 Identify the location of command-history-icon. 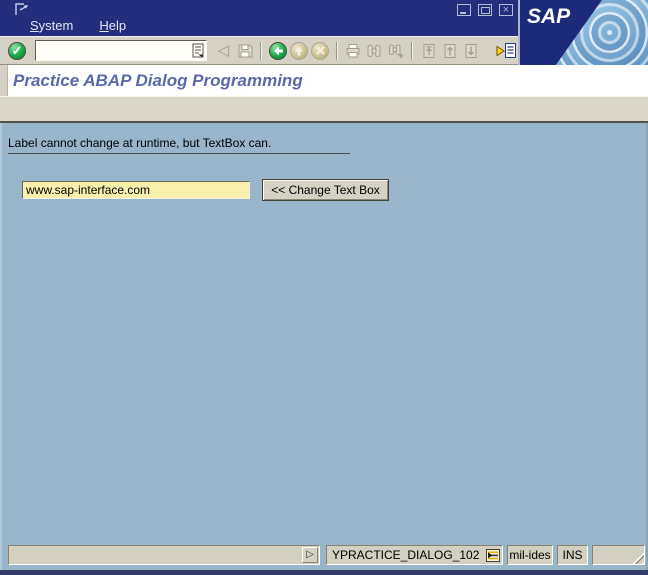
(198, 51).